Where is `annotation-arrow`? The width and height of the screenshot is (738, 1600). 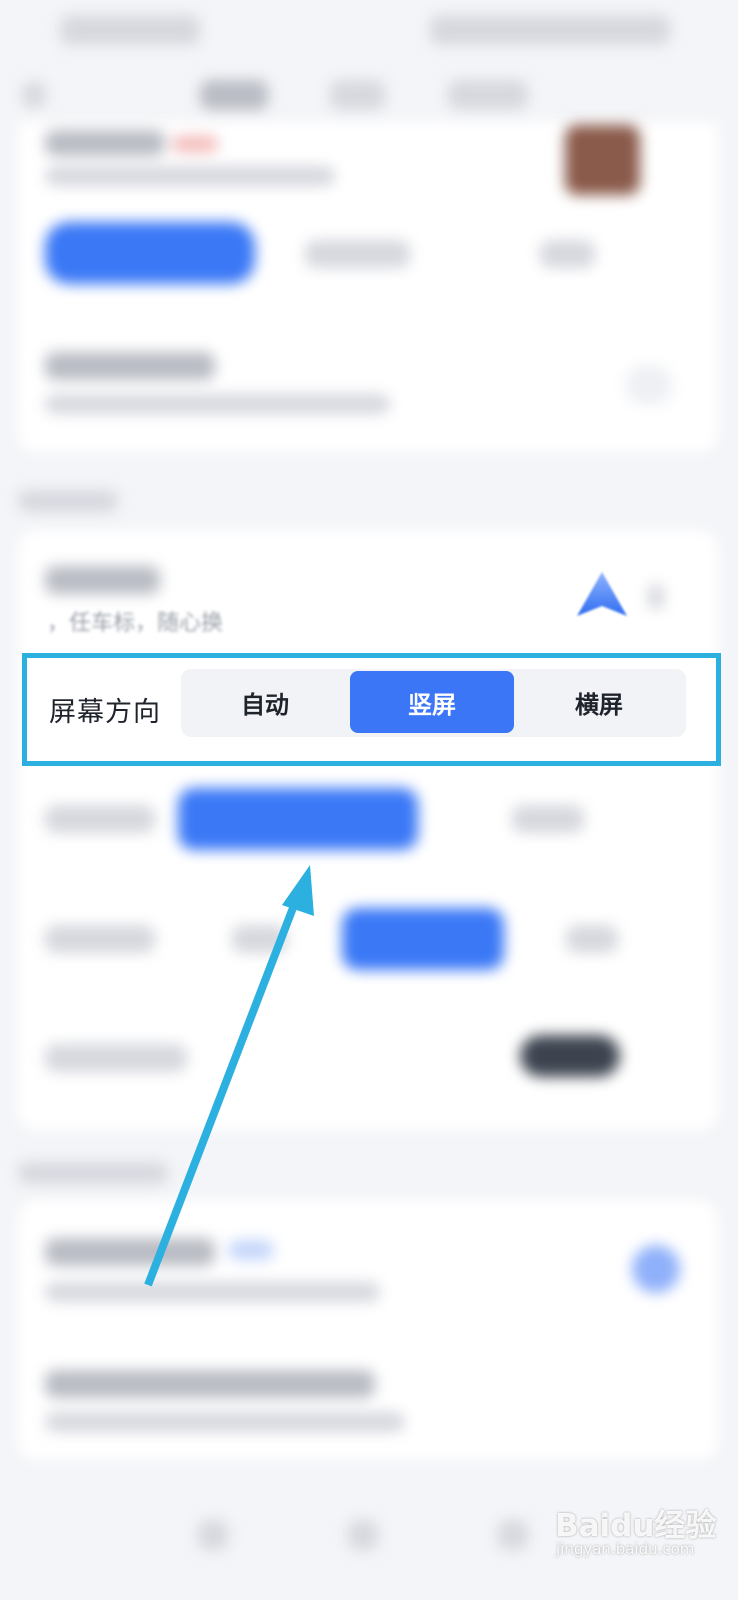
annotation-arrow is located at coordinates (229, 1076).